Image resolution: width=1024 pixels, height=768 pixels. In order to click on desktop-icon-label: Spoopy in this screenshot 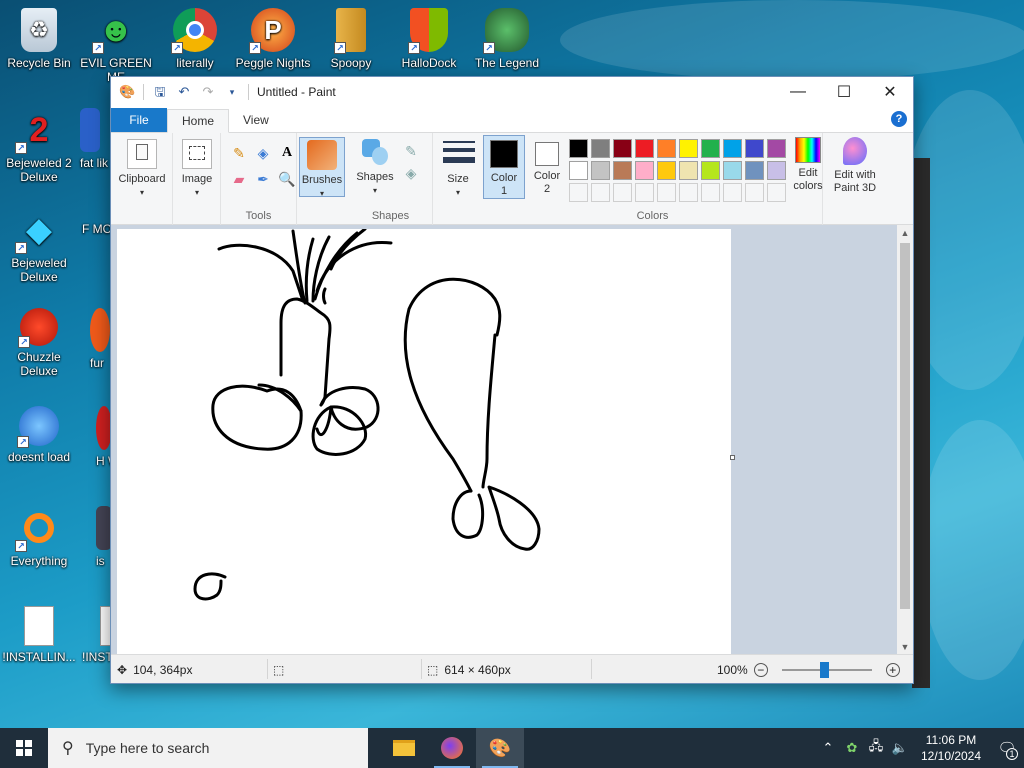, I will do `click(351, 63)`.